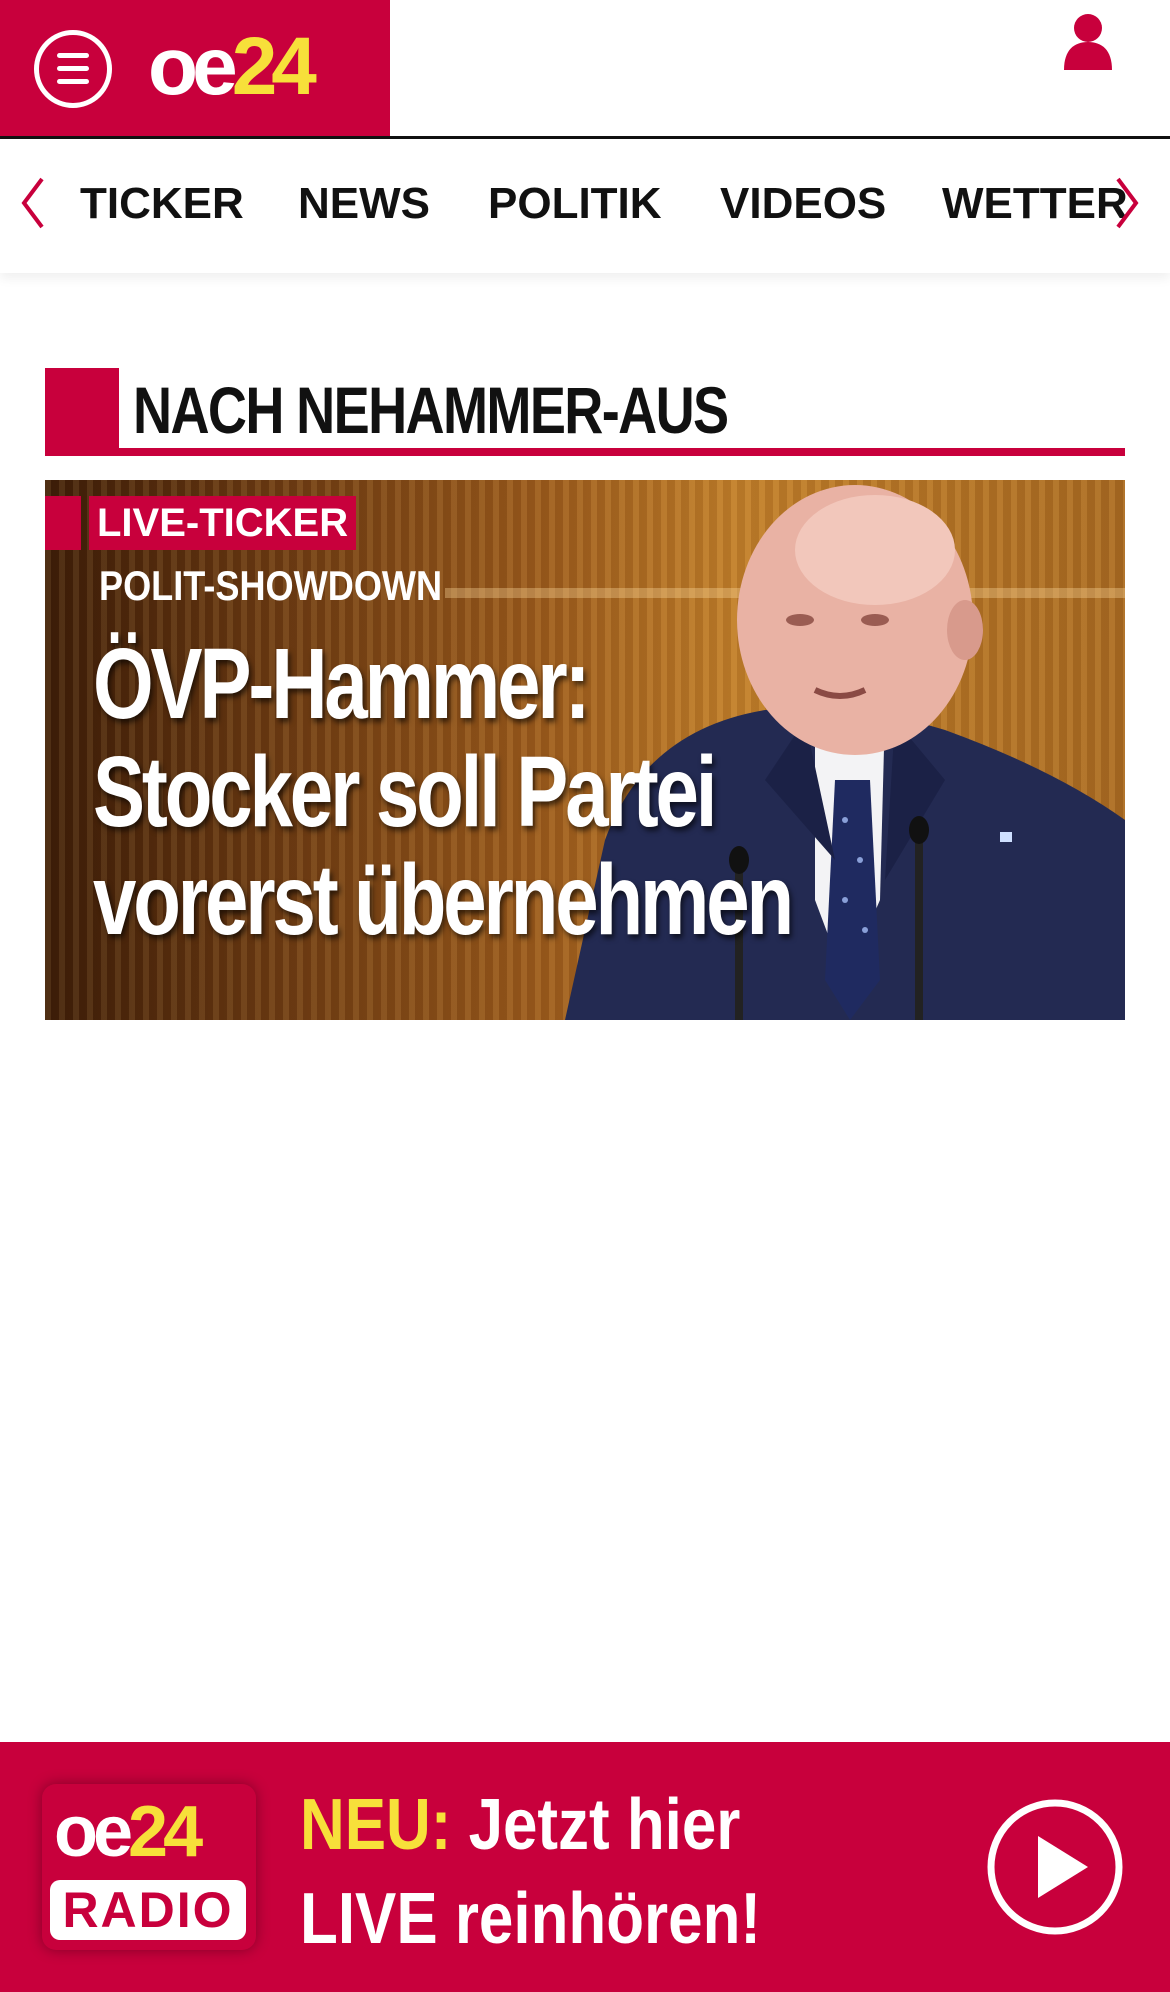 This screenshot has height=1992, width=1170. I want to click on radio-promo-text: NEU: Jetzt hier LIVE reinhören!, so click(531, 1872).